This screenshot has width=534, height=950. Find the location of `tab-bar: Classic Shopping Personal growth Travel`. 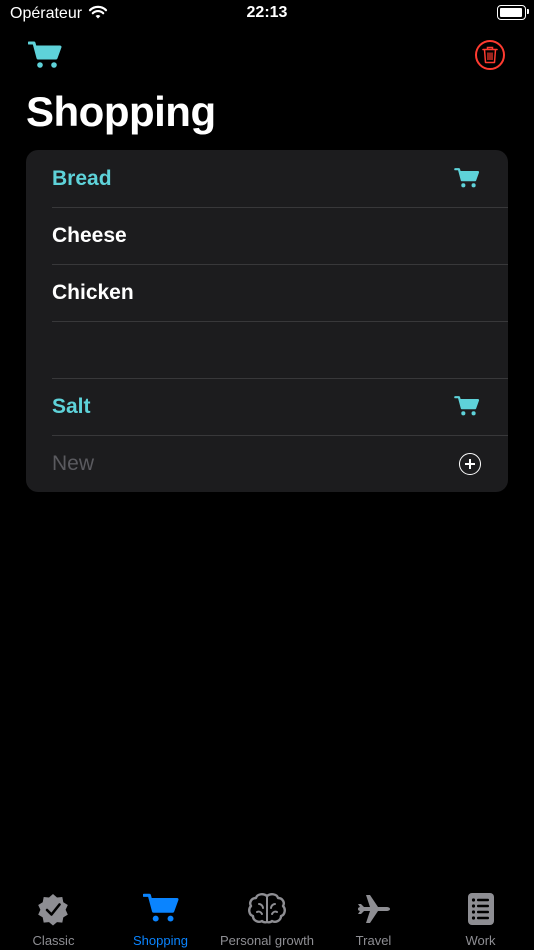

tab-bar: Classic Shopping Personal growth Travel is located at coordinates (267, 912).